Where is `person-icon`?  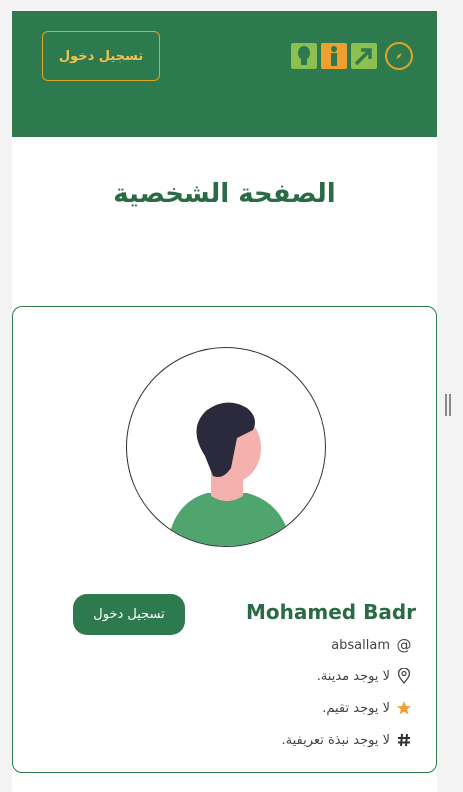 person-icon is located at coordinates (334, 56).